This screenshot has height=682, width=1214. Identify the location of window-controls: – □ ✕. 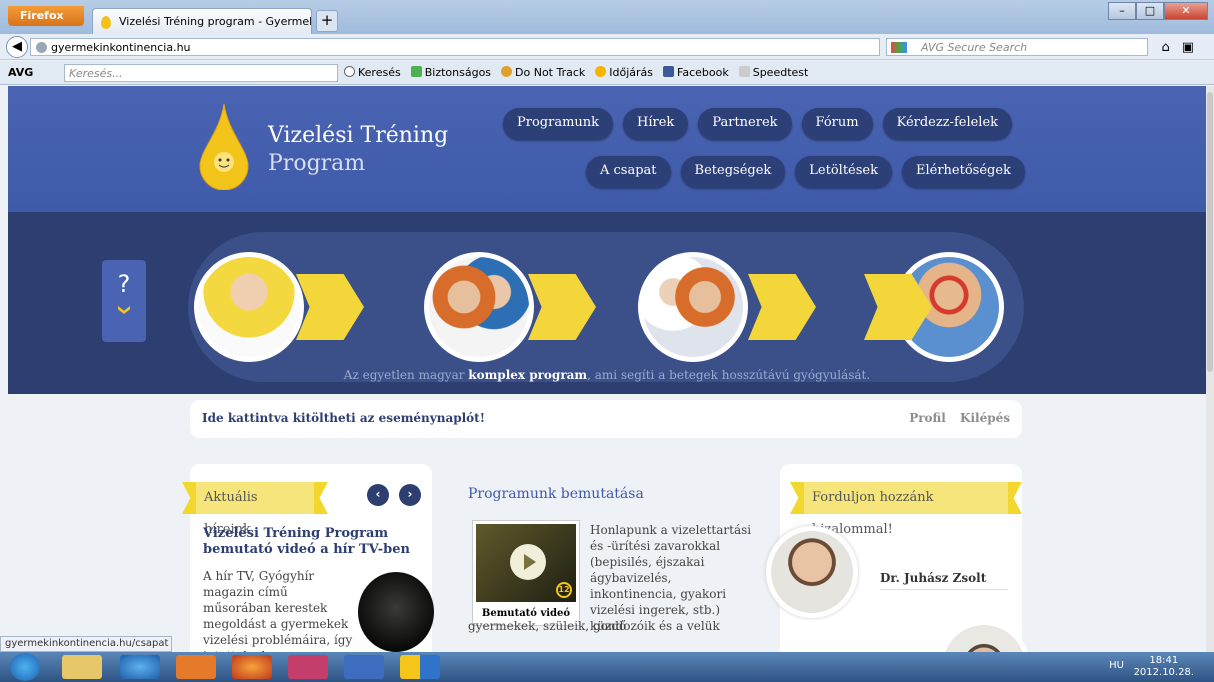
(1158, 11).